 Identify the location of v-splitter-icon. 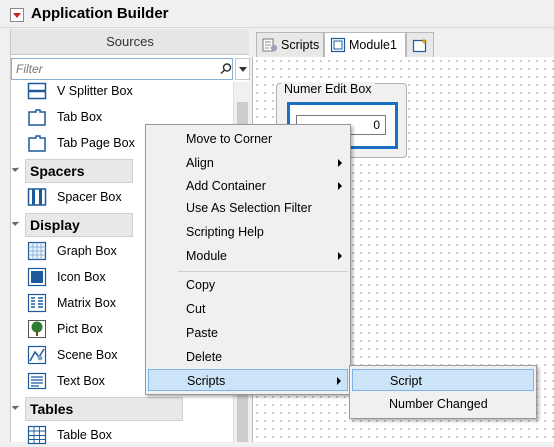
(37, 91).